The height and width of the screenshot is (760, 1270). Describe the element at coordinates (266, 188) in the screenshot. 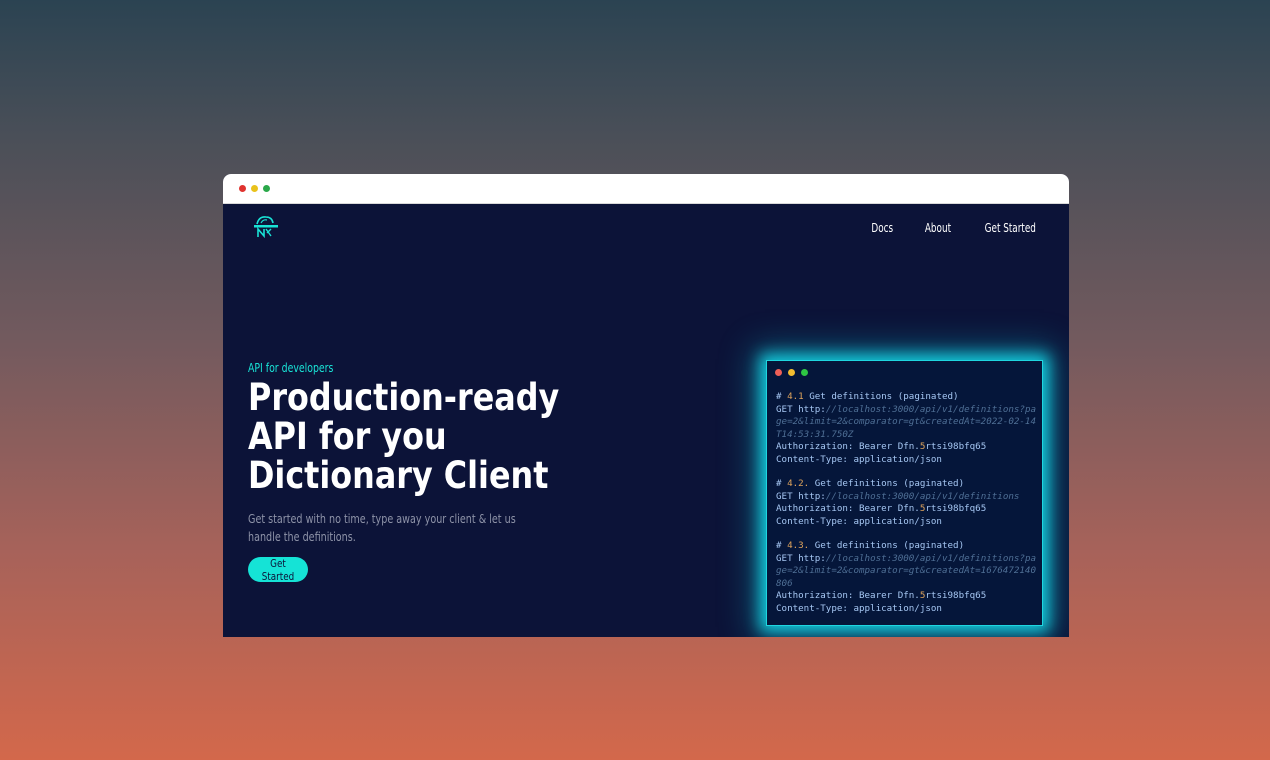

I see `maximize-window-dot` at that location.